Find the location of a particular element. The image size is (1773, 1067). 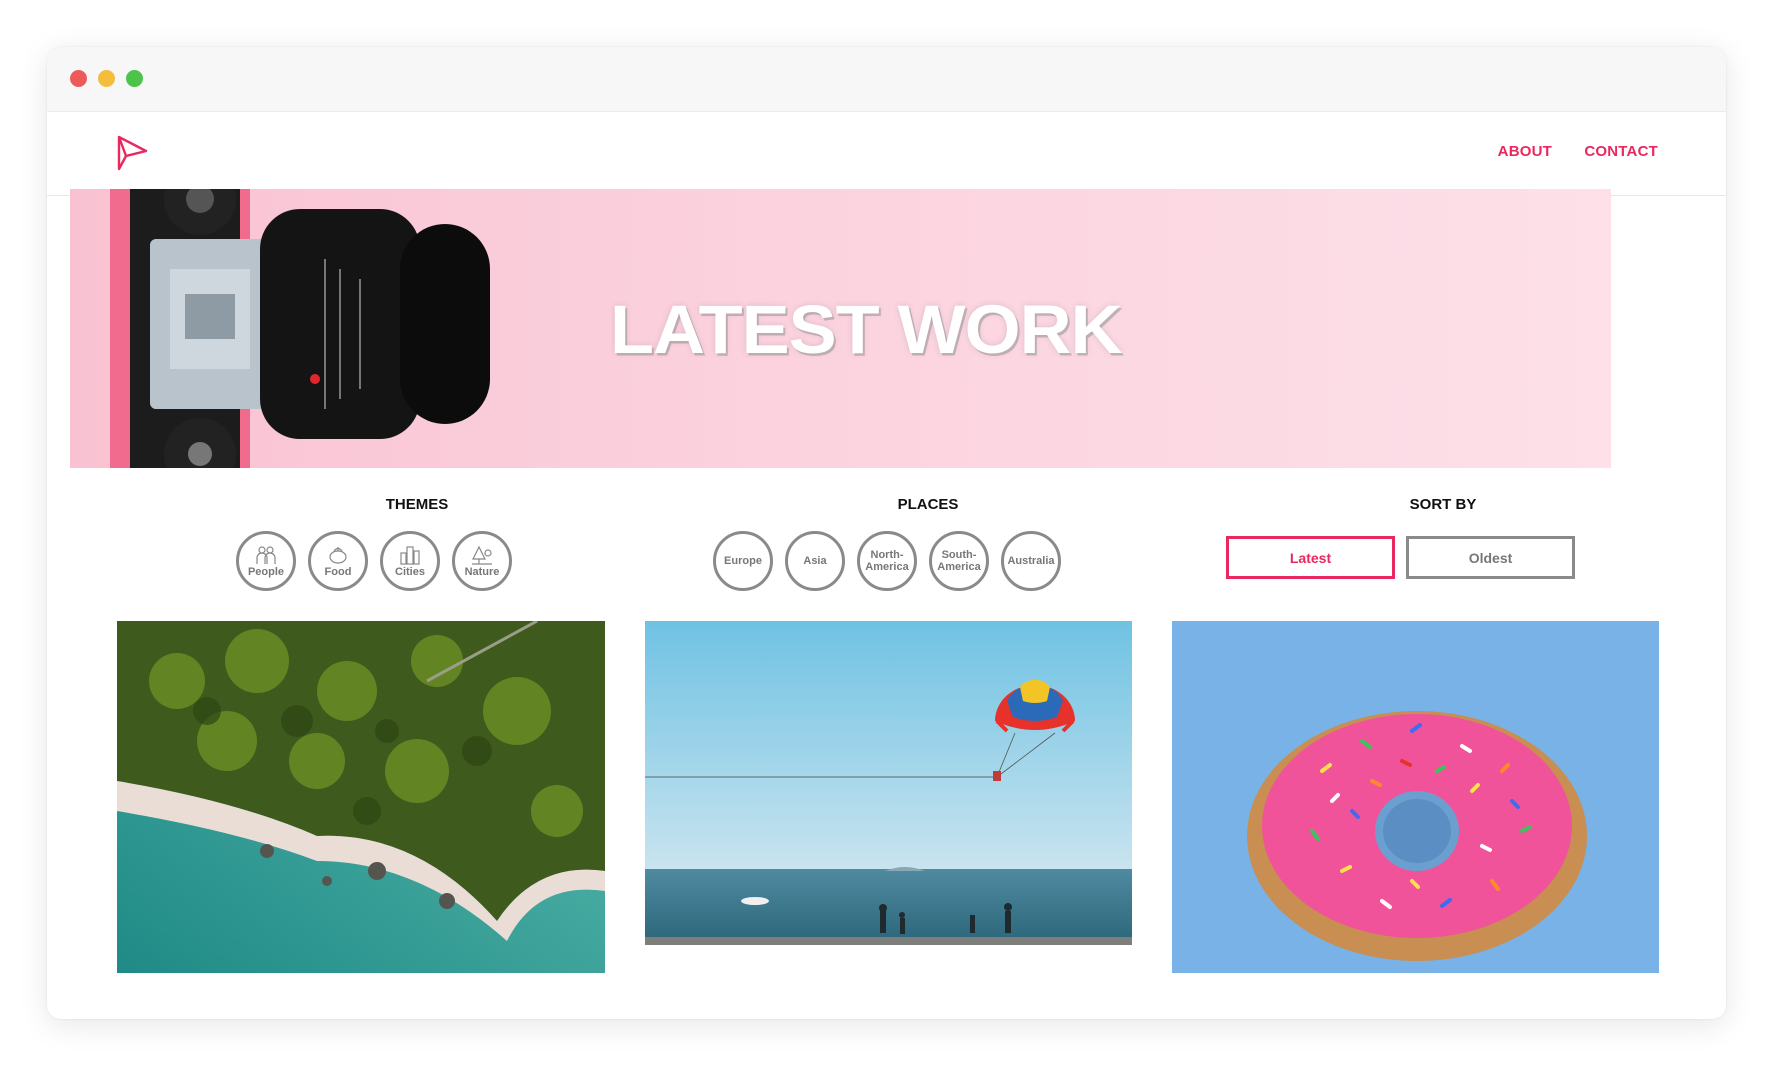

nav-link-about: ABOUT is located at coordinates (1525, 151).